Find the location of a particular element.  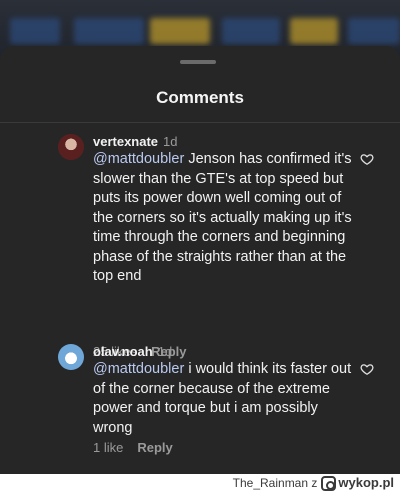

watermark-bar: The_Rainman z wykop.pl is located at coordinates (200, 483).